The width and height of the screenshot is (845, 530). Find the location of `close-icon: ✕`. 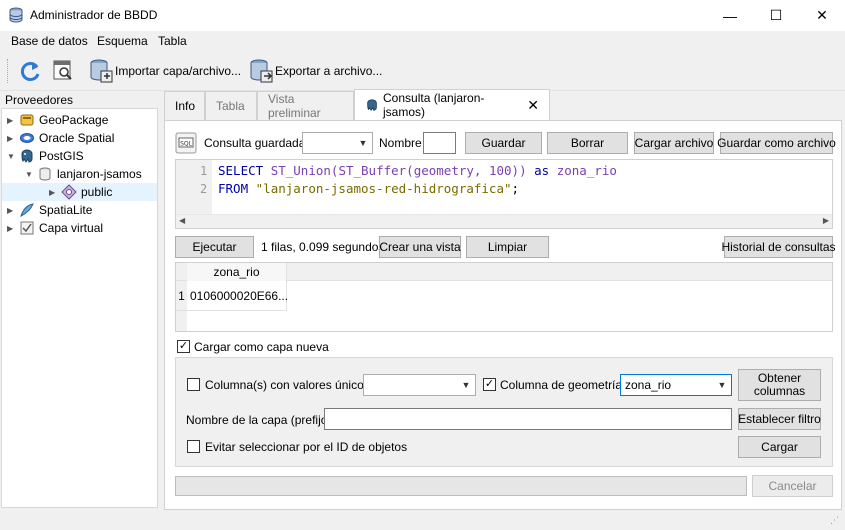

close-icon: ✕ is located at coordinates (822, 15).